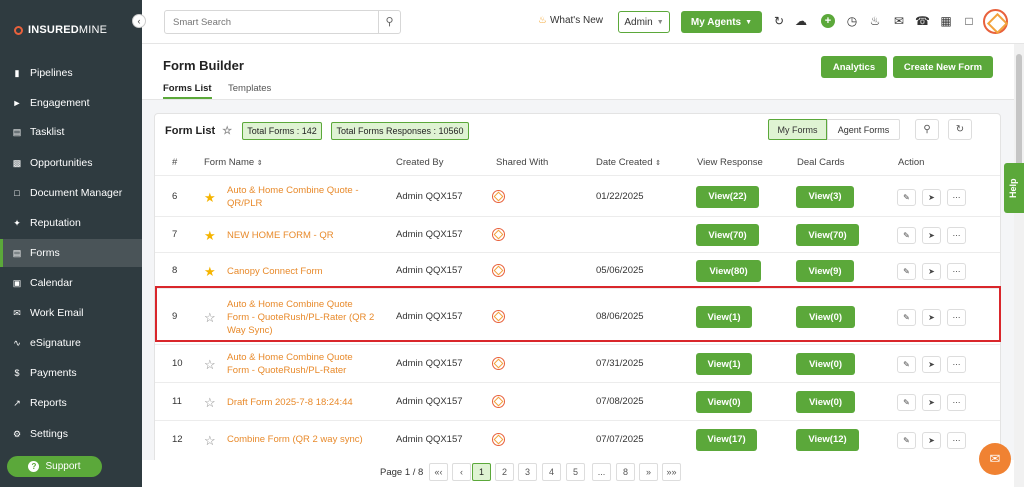  What do you see at coordinates (312, 271) in the screenshot?
I see `form-name-link: Canopy Connect Form` at bounding box center [312, 271].